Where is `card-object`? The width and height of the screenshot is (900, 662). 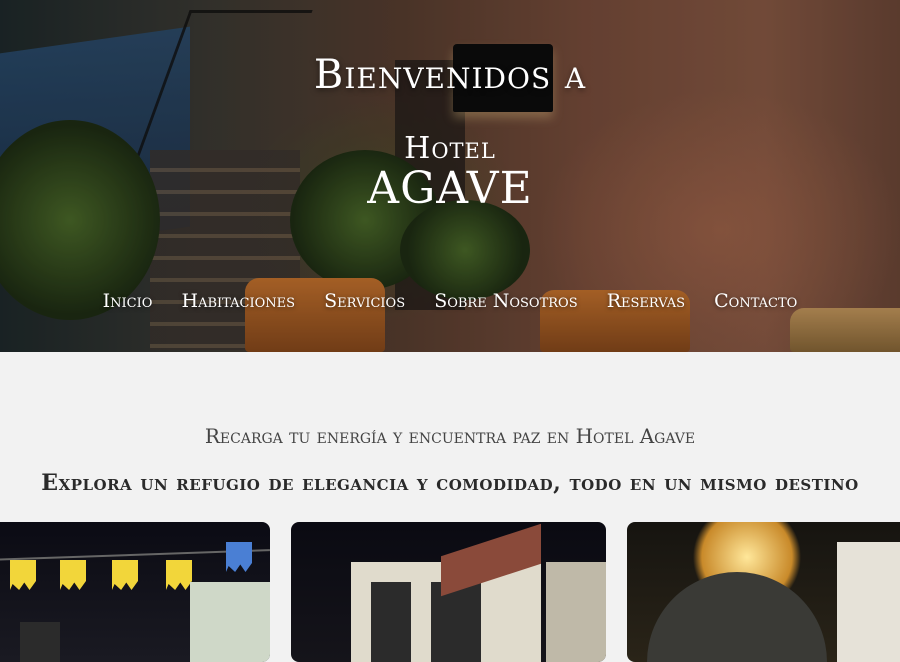 card-object is located at coordinates (40, 642).